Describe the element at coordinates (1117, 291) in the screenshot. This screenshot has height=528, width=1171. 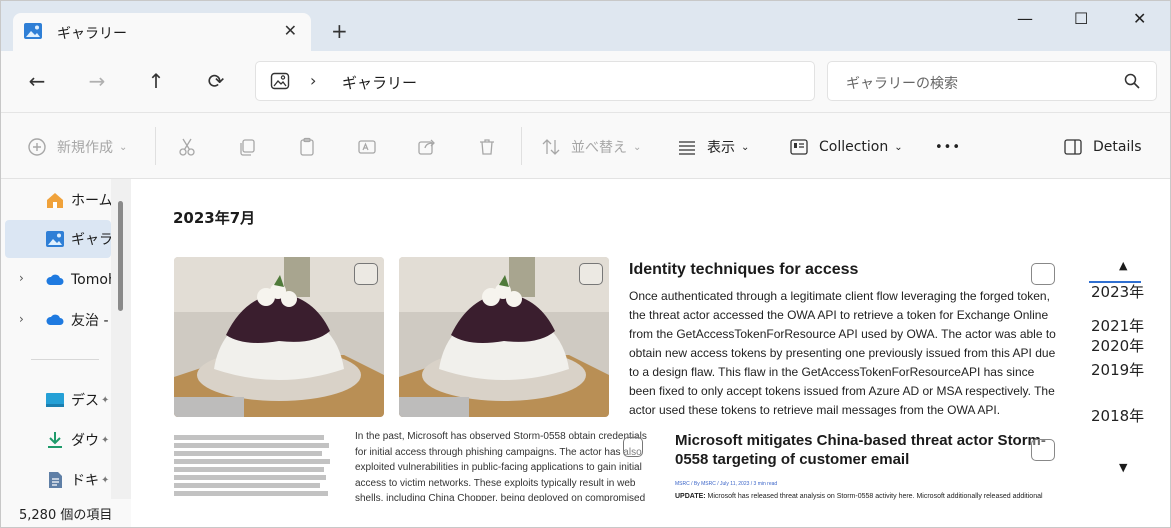
I see `timeline-year: 2023年` at that location.